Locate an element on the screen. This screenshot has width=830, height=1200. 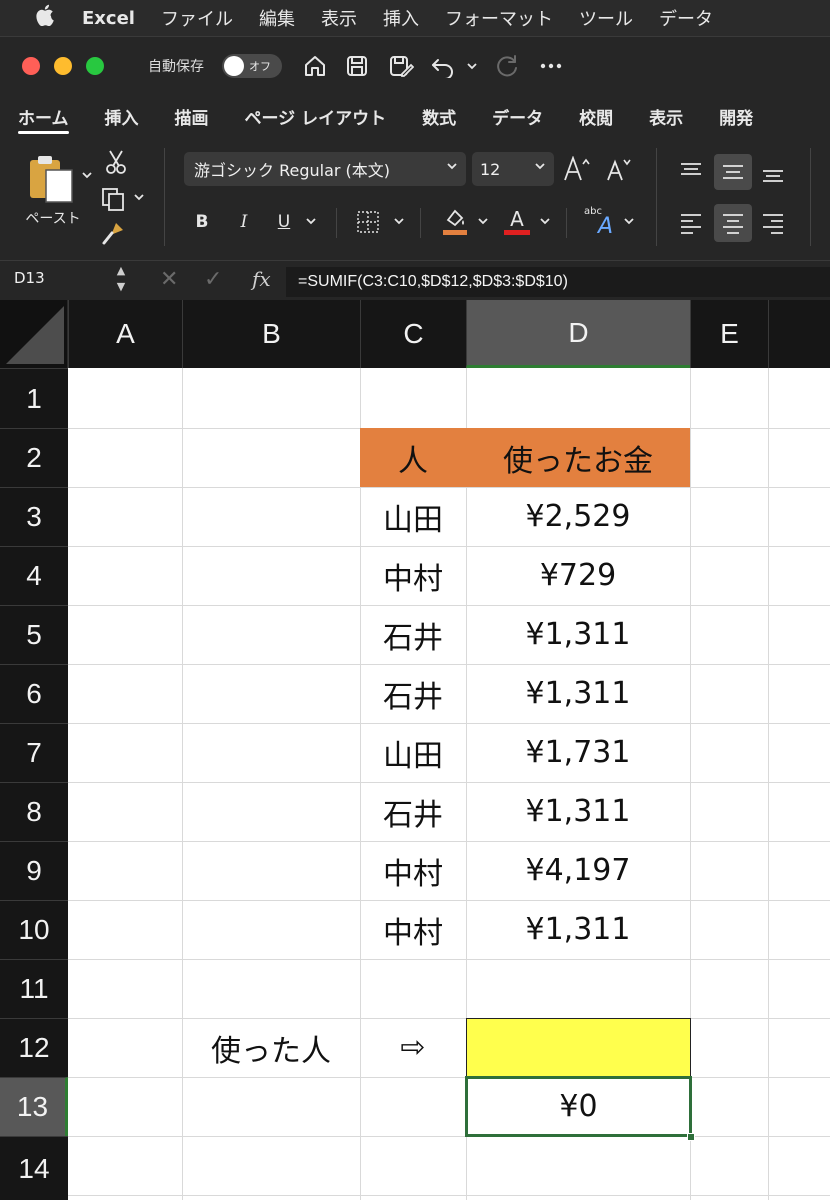
paste-dropdown-chevron-icon is located at coordinates (87, 175).